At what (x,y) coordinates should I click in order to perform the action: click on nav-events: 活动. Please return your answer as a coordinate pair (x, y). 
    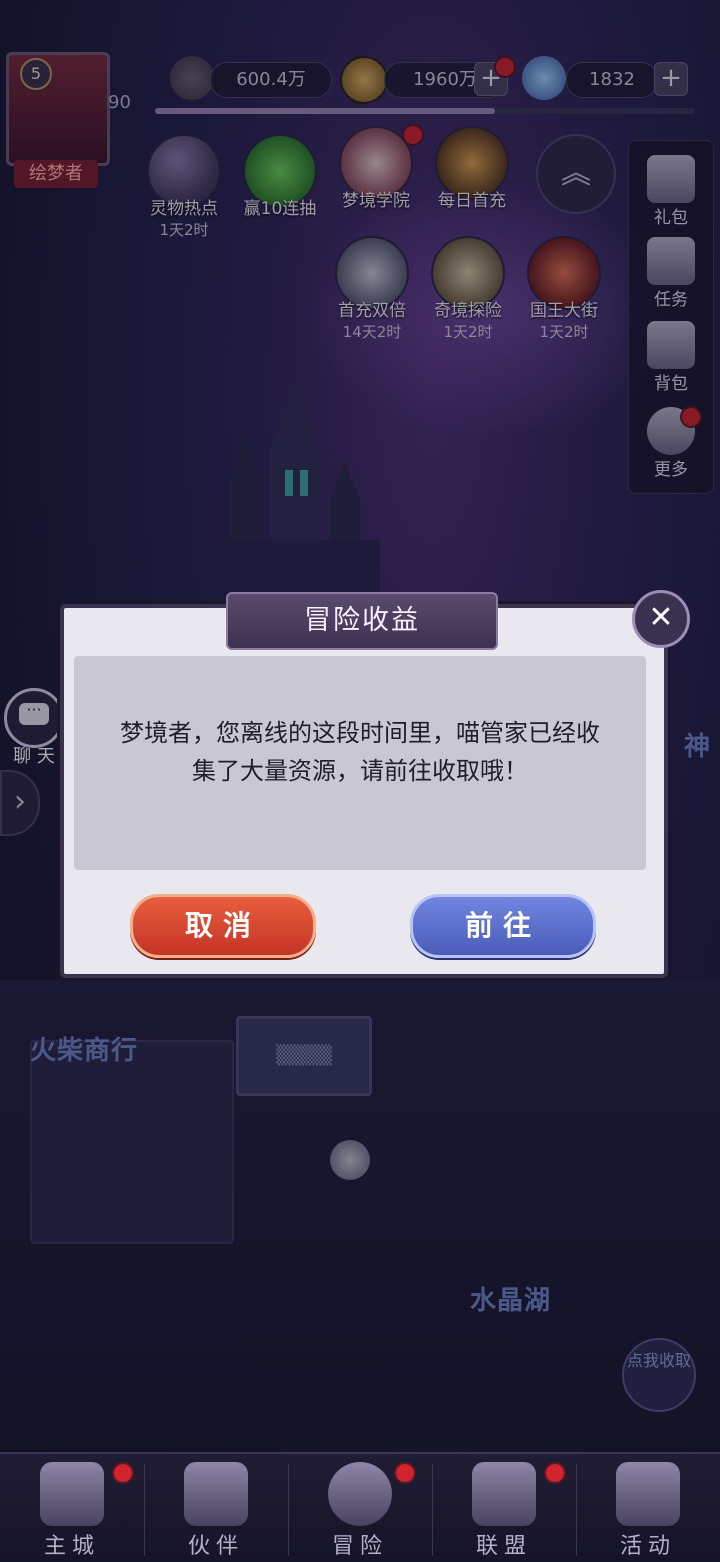
    Looking at the image, I should click on (648, 1508).